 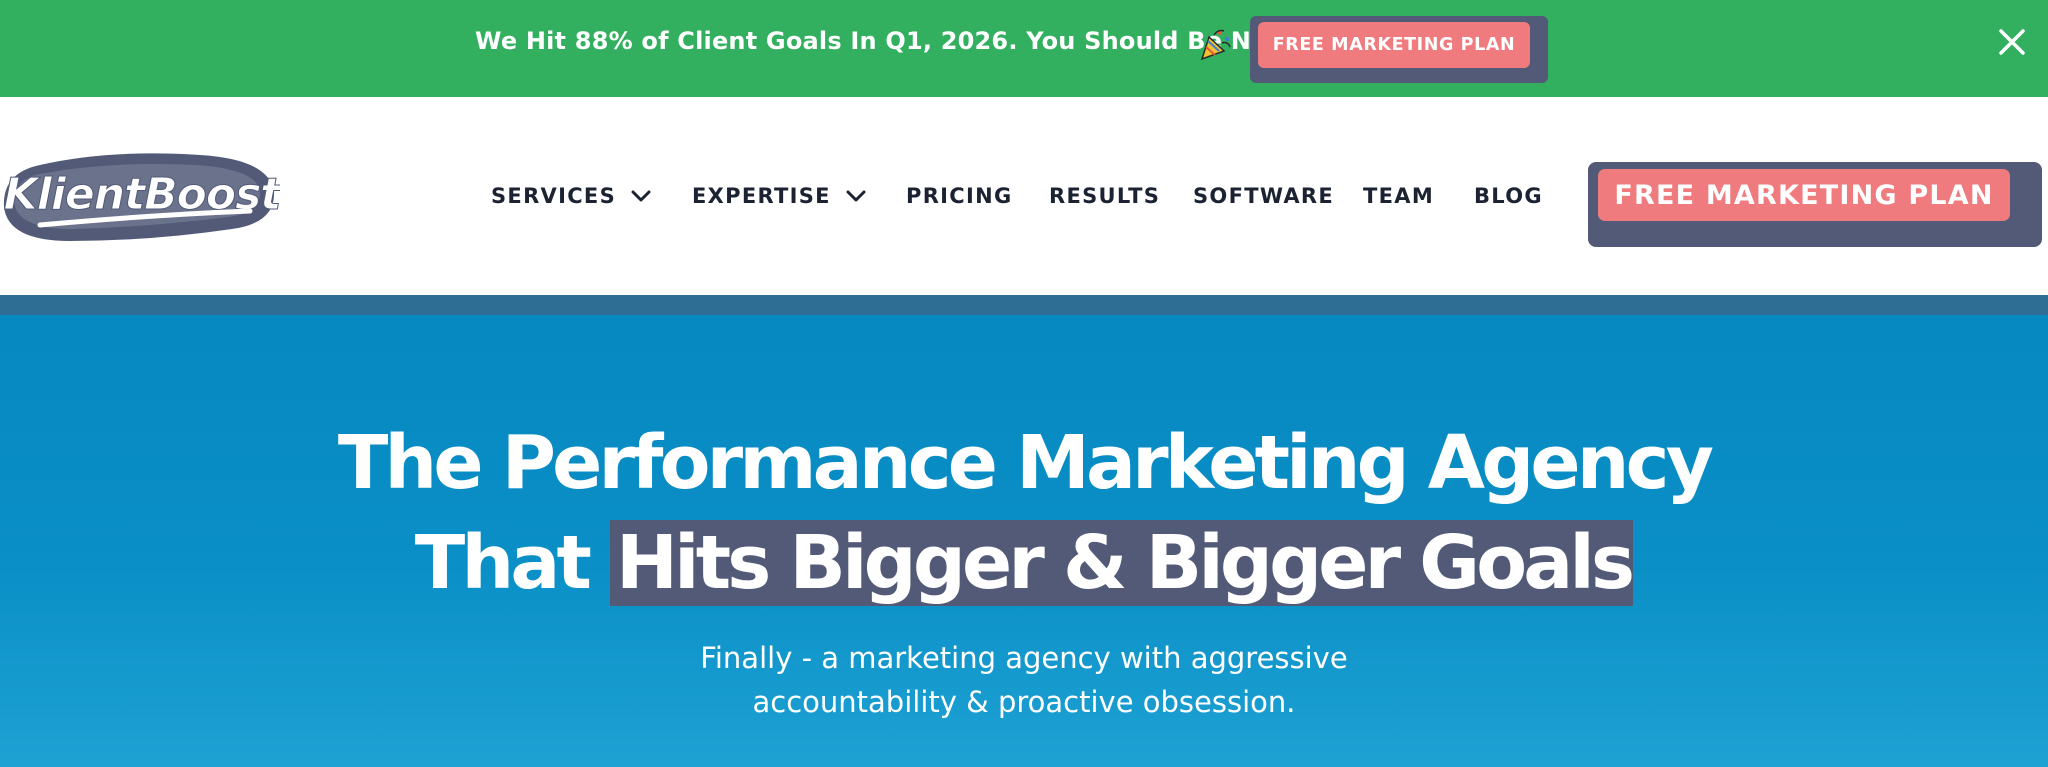 I want to click on promo-cta-button: FREE MARKETING PLAN, so click(x=1394, y=45).